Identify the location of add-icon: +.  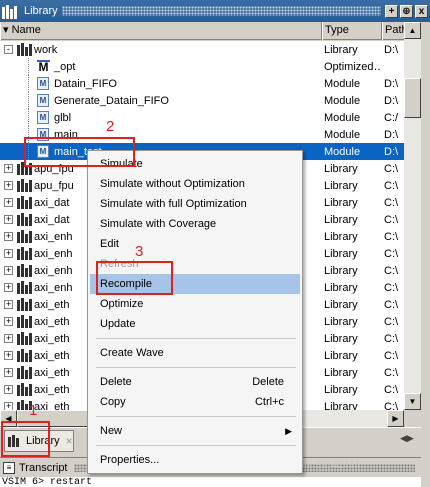
(391, 11).